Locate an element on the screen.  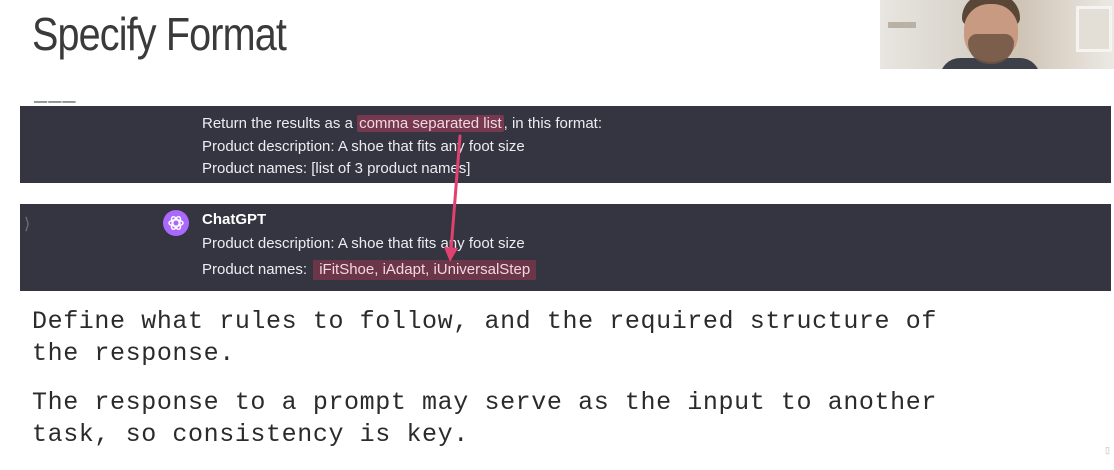
prompt-line-names: Product names: [list of 3 product names] is located at coordinates (336, 168).